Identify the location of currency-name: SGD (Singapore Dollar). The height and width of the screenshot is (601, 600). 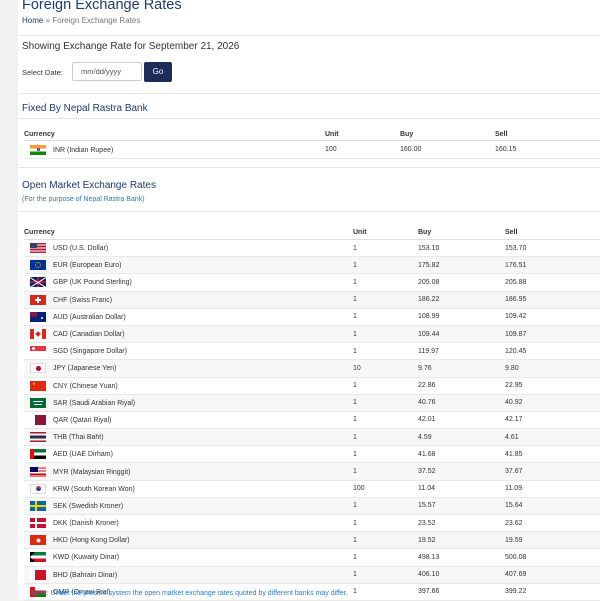
(90, 352).